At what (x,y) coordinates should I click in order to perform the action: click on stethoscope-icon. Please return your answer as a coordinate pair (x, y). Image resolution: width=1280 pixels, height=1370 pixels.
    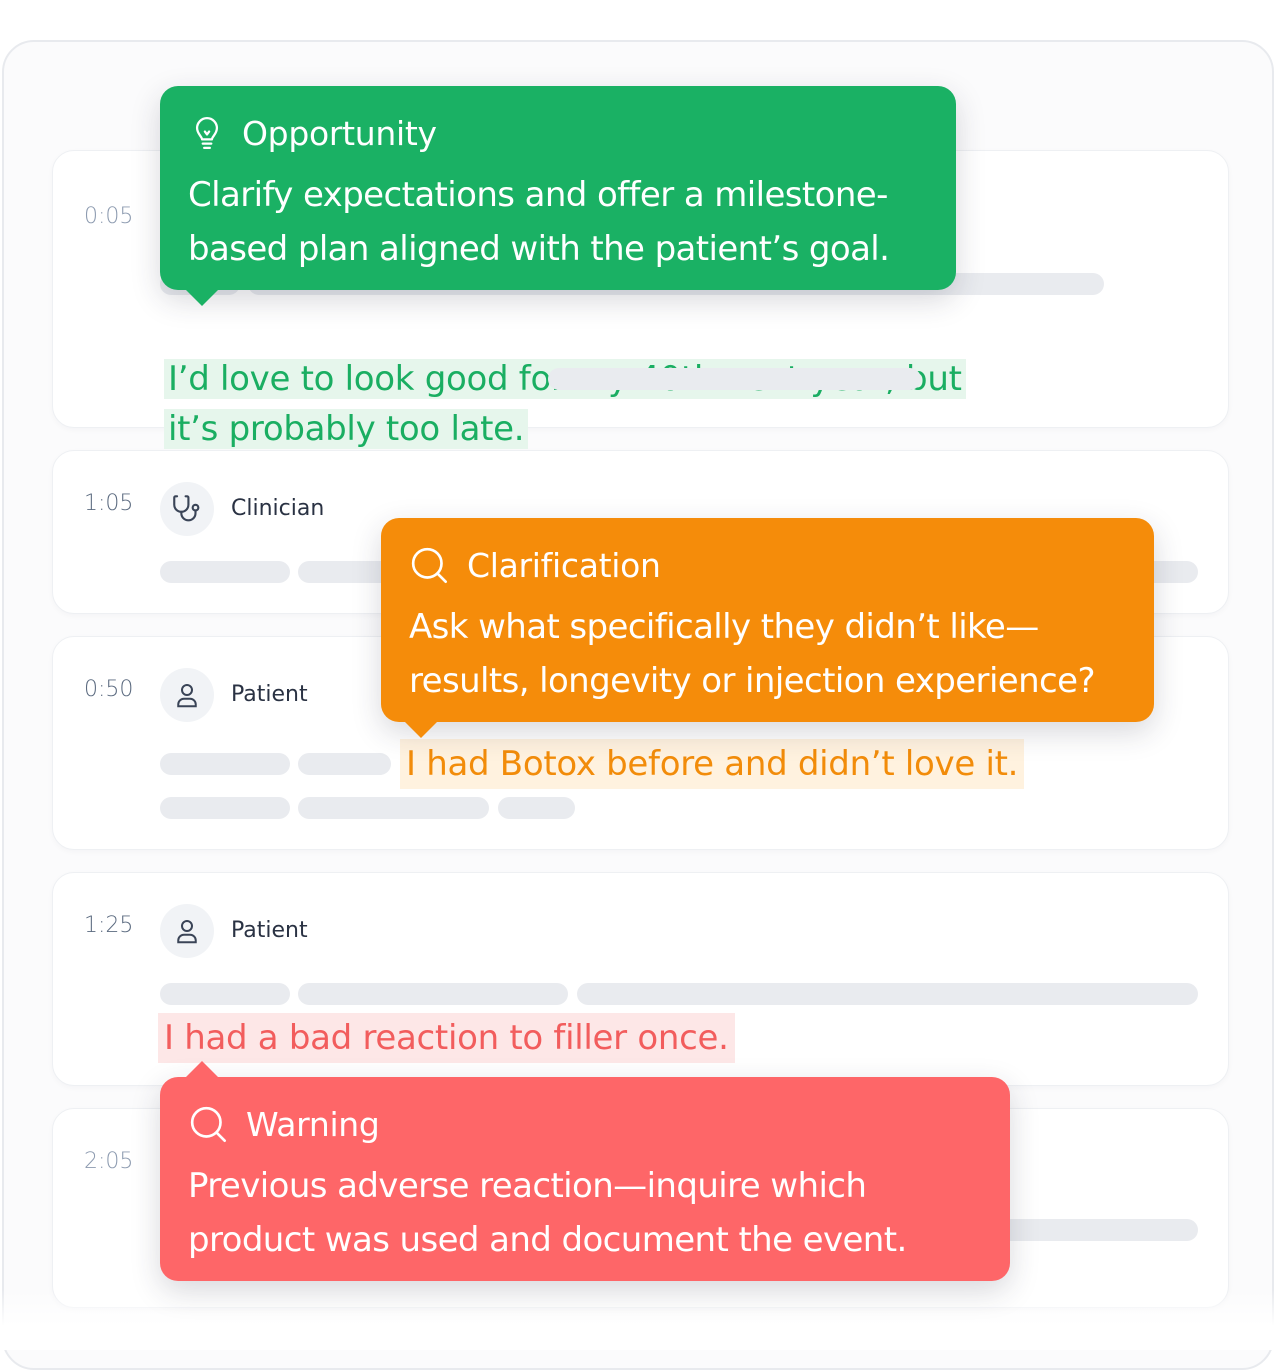
    Looking at the image, I should click on (186, 508).